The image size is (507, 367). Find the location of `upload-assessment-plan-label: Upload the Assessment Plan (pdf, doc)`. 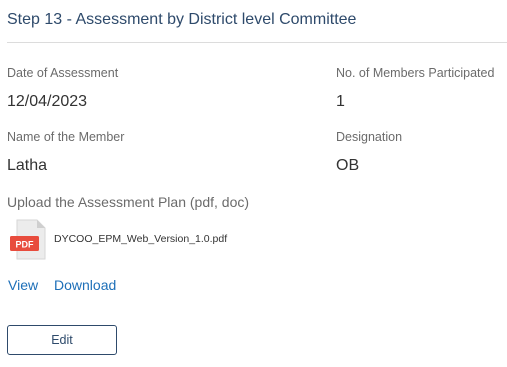

upload-assessment-plan-label: Upload the Assessment Plan (pdf, doc) is located at coordinates (128, 202).